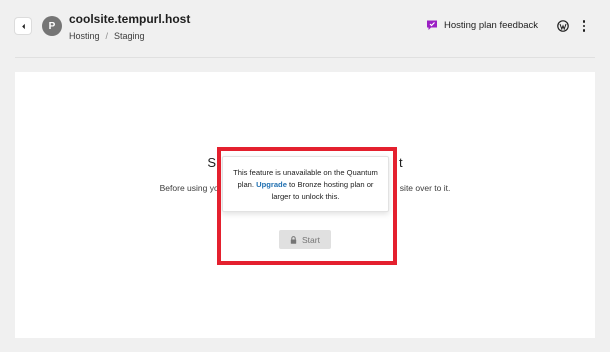 The height and width of the screenshot is (352, 610). Describe the element at coordinates (432, 25) in the screenshot. I see `feedback-icon` at that location.